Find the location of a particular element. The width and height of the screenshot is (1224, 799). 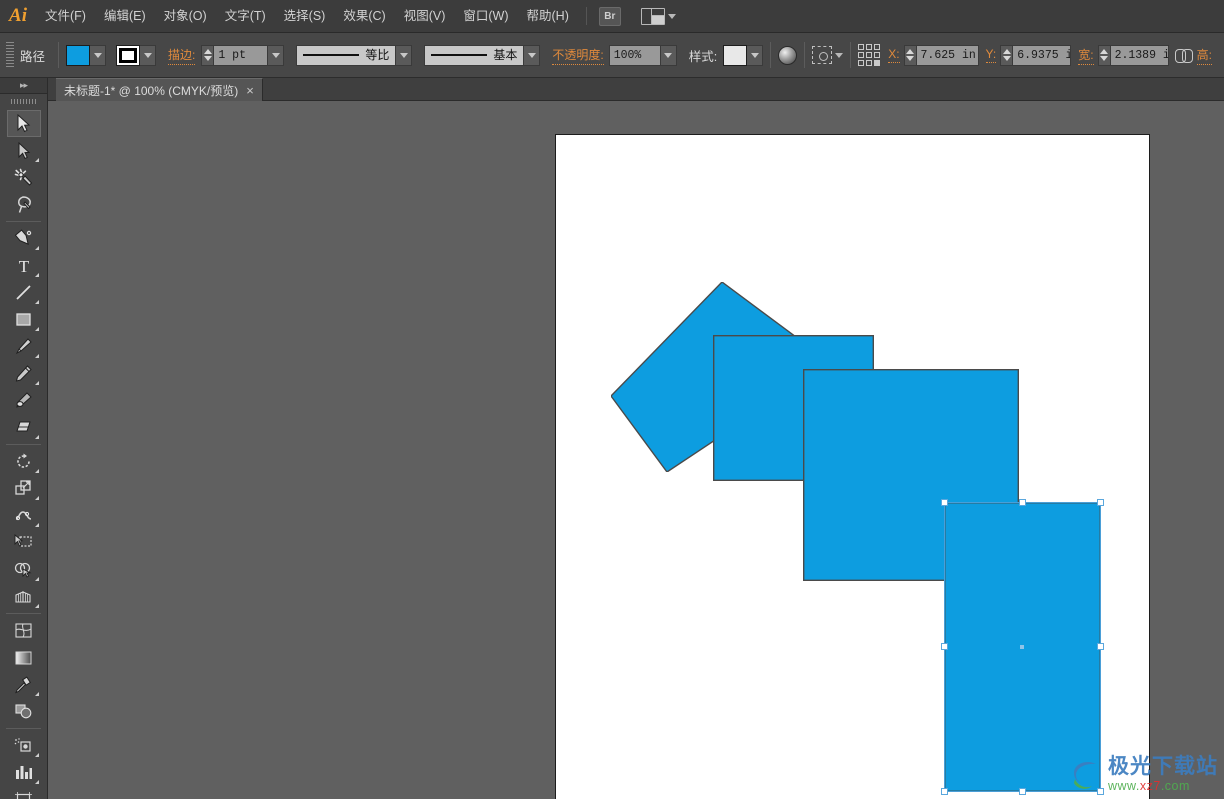

blend-tool is located at coordinates (24, 711).